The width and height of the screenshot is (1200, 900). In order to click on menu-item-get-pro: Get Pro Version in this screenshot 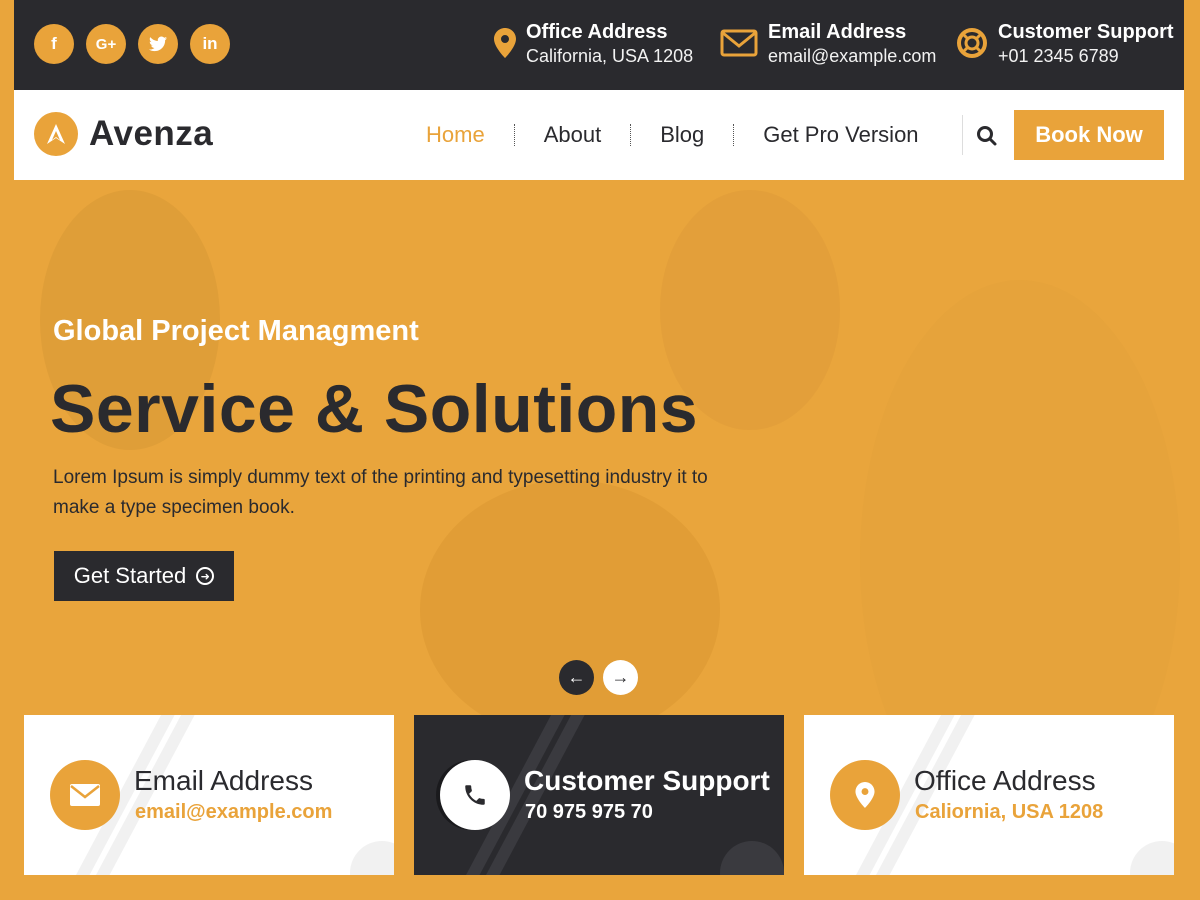, I will do `click(840, 135)`.